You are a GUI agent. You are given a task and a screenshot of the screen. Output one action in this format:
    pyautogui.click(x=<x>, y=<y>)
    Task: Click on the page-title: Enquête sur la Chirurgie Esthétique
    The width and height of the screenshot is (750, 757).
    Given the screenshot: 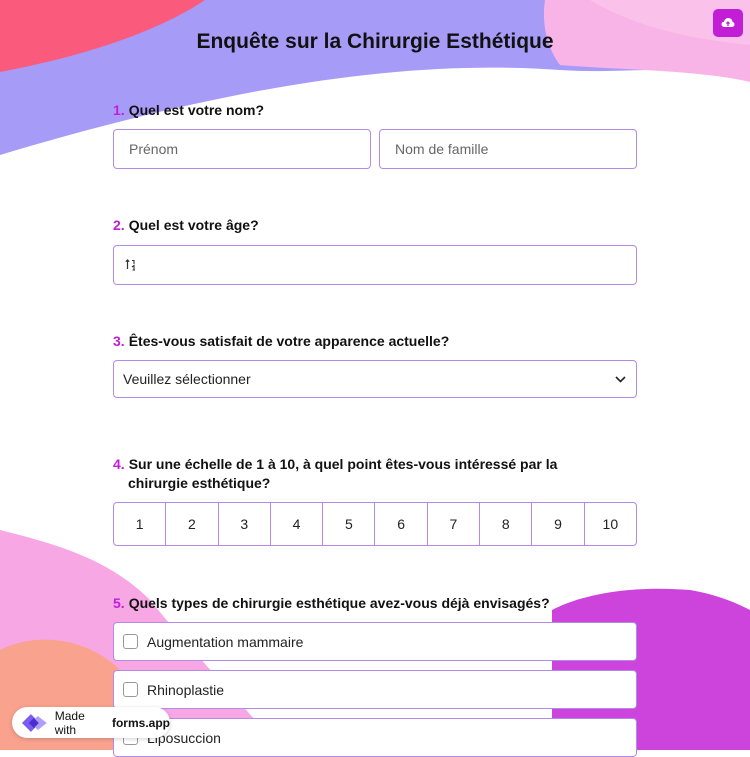 What is the action you would take?
    pyautogui.click(x=375, y=41)
    